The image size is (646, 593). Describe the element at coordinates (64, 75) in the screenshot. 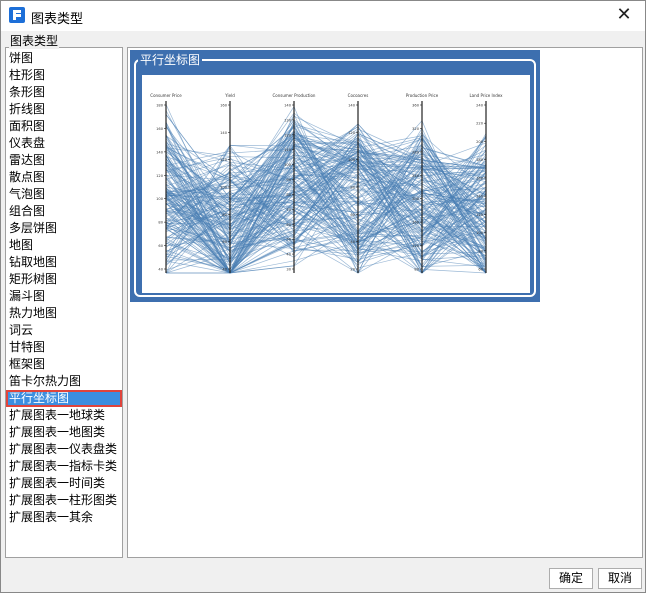

I see `chart-type-item: 柱形图` at that location.